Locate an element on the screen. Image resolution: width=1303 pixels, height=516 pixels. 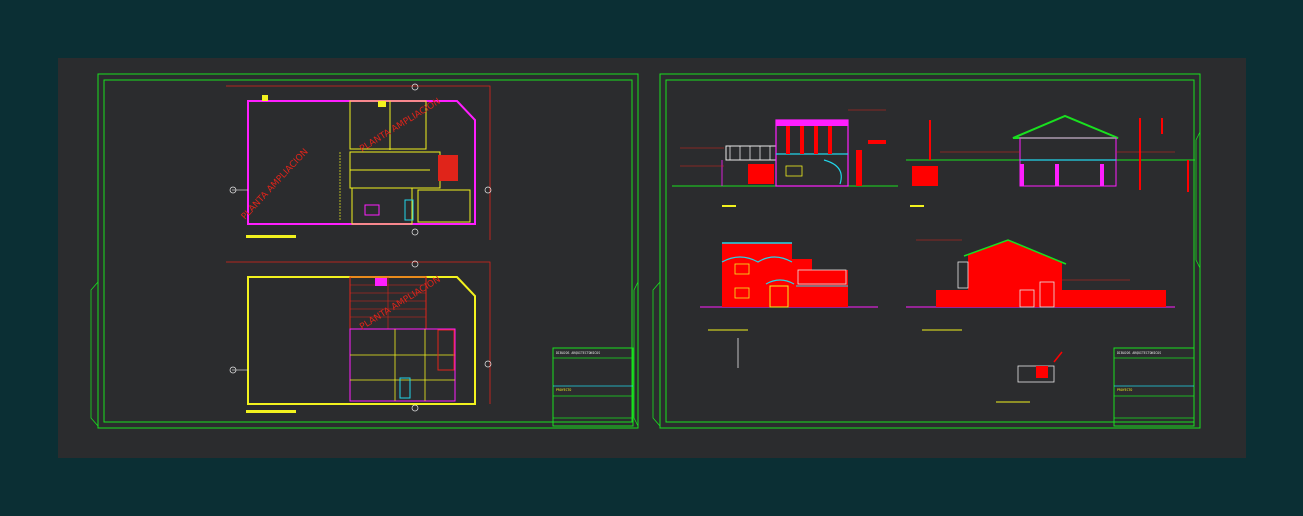
site-lot is located at coordinates (1042, 372).